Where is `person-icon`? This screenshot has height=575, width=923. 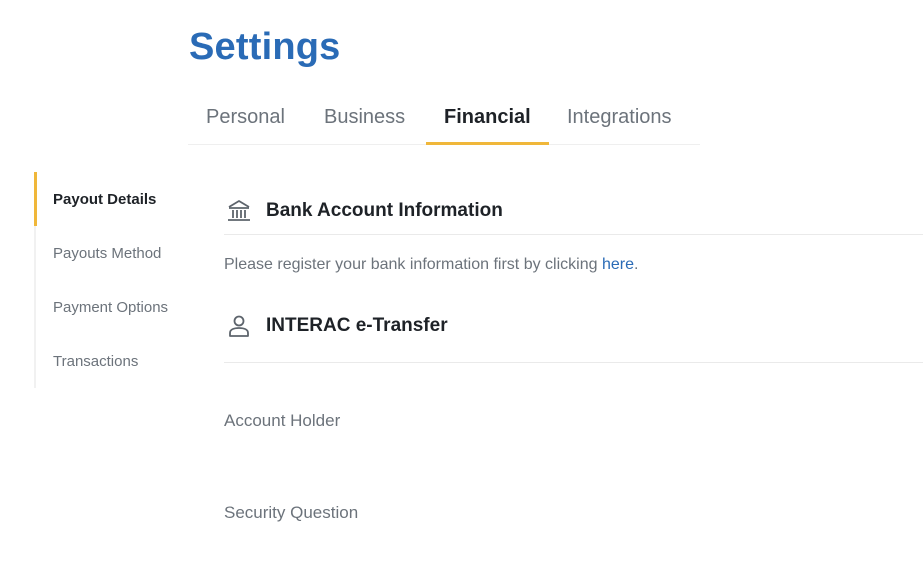
person-icon is located at coordinates (239, 326).